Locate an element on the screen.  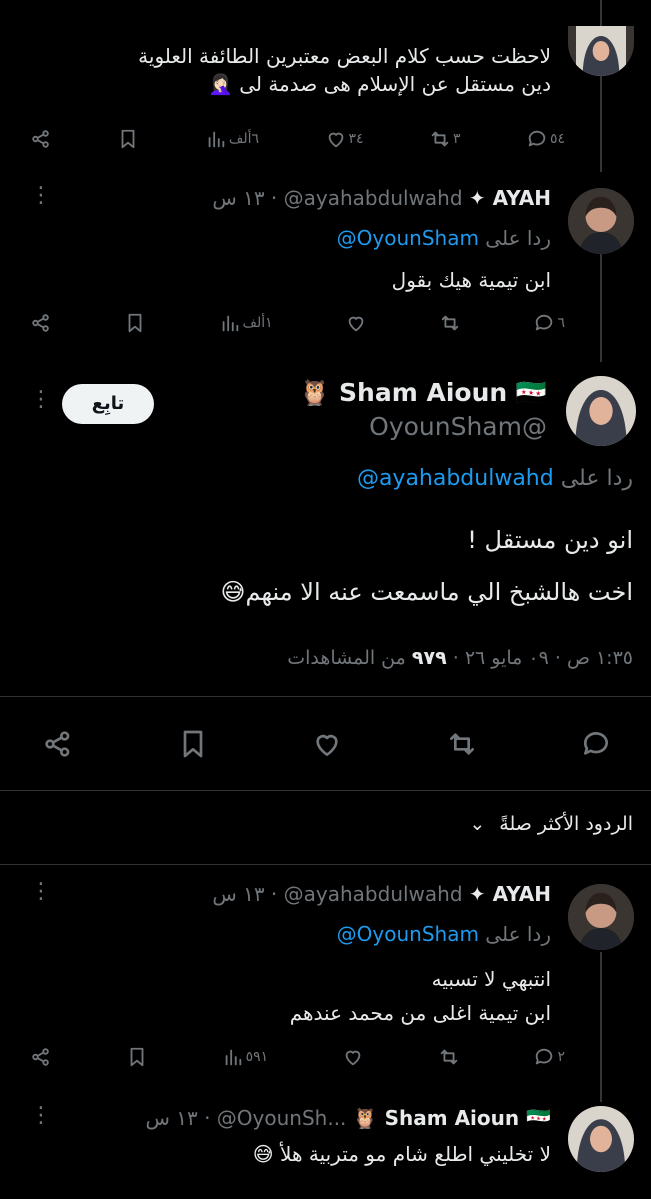
reply-count: ٦ is located at coordinates (561, 323).